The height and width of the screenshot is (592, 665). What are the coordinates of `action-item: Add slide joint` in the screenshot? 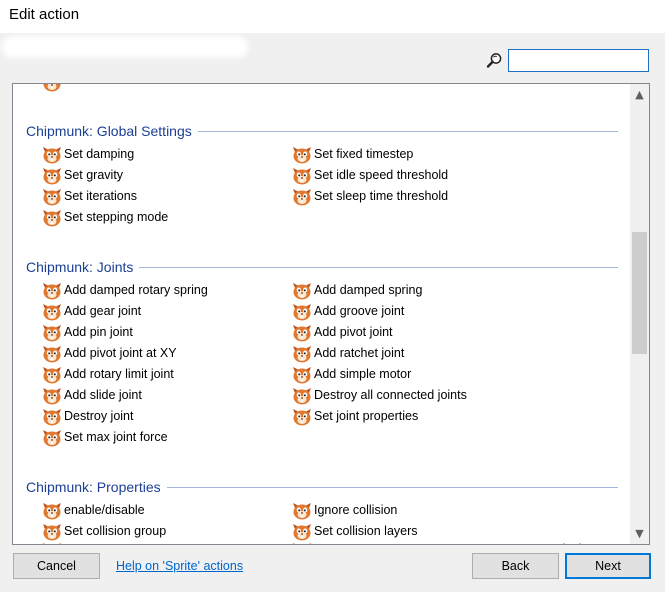 It's located at (92, 395).